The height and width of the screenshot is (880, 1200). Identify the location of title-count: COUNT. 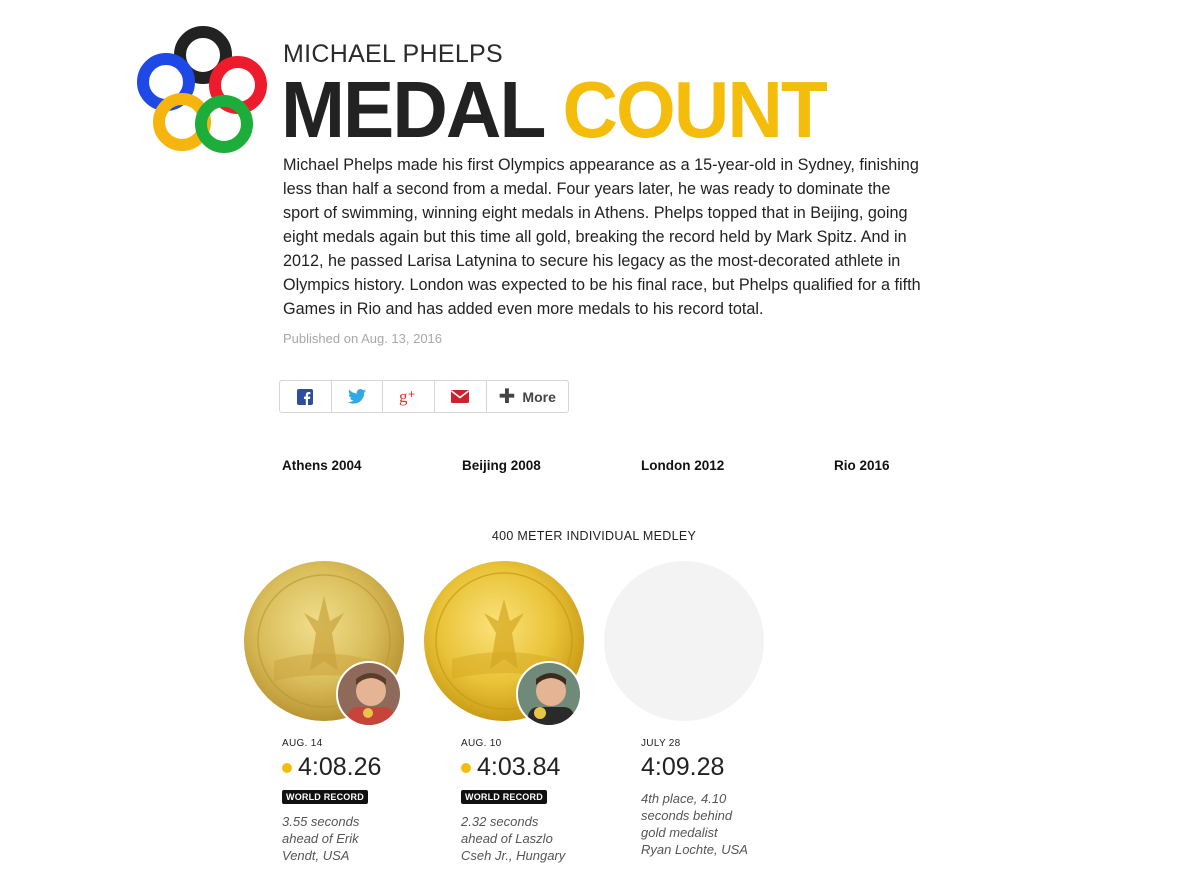
(694, 109).